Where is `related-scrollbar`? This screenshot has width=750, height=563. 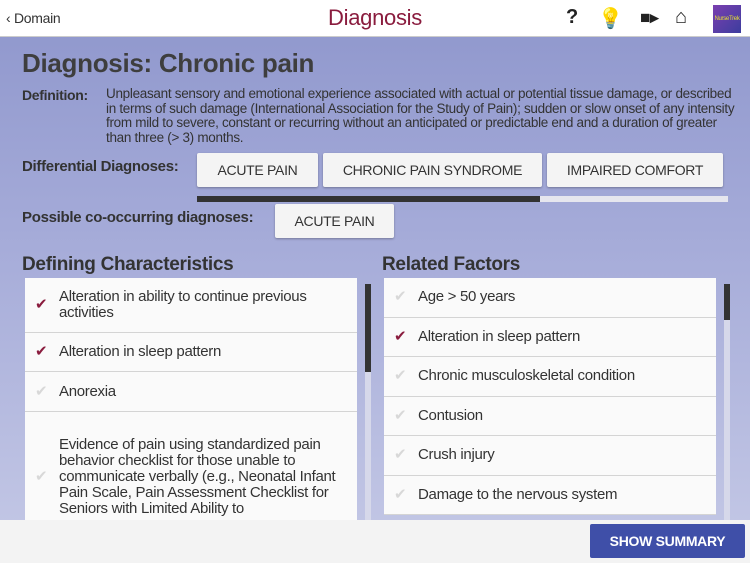 related-scrollbar is located at coordinates (727, 402).